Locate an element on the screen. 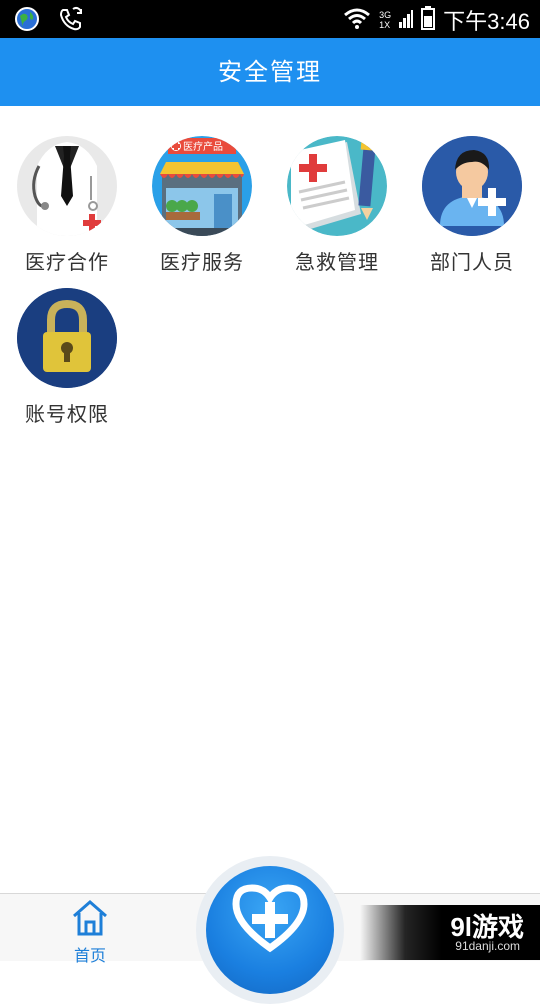 Image resolution: width=540 pixels, height=1004 pixels. phone-sync-icon is located at coordinates (71, 21).